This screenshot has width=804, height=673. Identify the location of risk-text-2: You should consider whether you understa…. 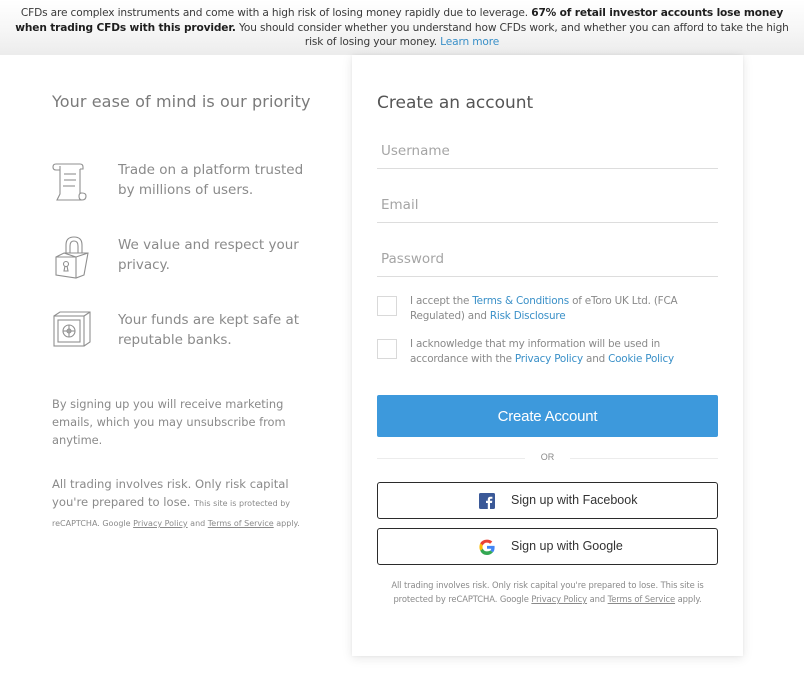
(512, 35).